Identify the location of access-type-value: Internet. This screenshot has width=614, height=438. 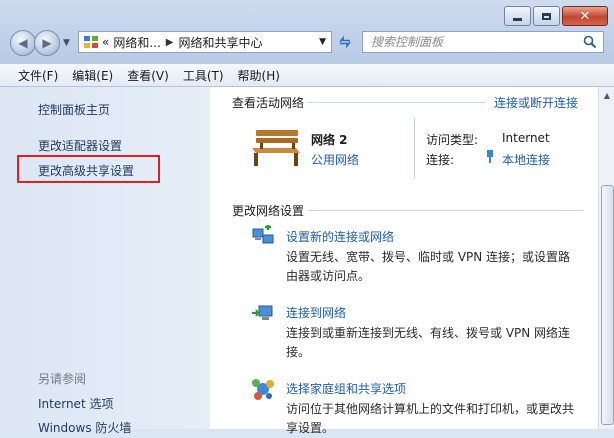
(526, 138).